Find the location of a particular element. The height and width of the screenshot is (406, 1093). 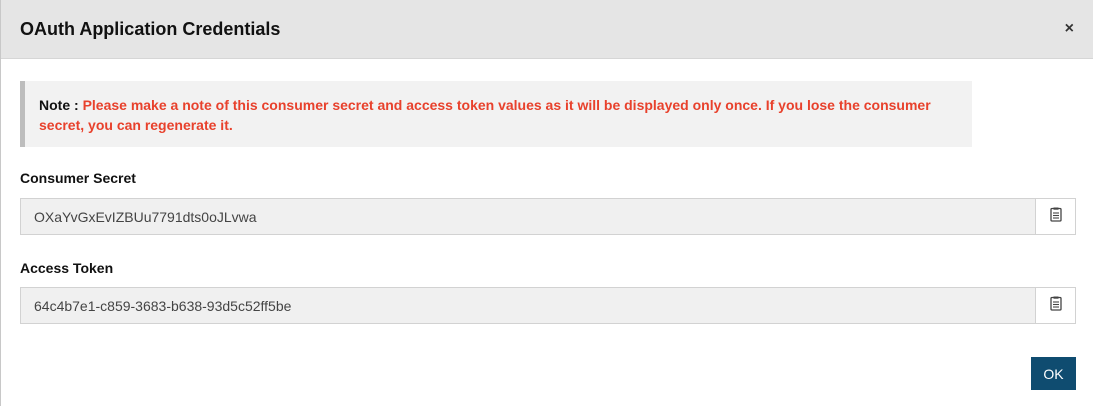

ok-button: OK is located at coordinates (1053, 373).